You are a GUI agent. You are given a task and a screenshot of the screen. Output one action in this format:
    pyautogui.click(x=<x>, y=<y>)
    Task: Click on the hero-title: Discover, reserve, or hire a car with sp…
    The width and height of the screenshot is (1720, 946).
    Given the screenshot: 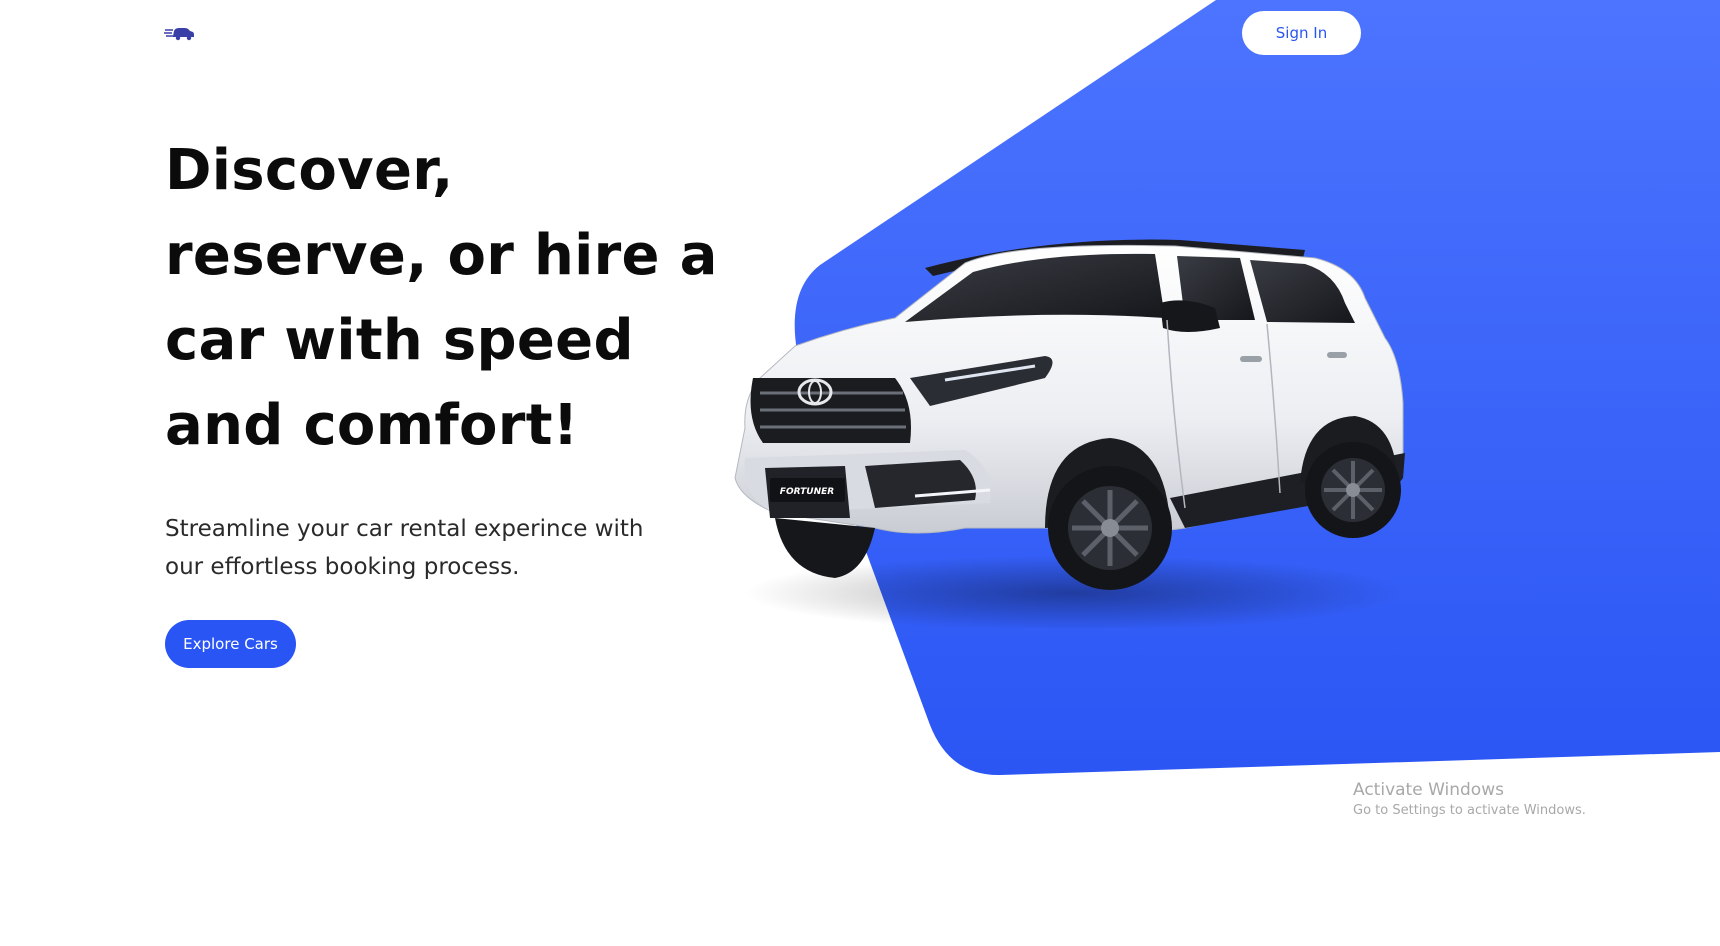 What is the action you would take?
    pyautogui.click(x=441, y=298)
    